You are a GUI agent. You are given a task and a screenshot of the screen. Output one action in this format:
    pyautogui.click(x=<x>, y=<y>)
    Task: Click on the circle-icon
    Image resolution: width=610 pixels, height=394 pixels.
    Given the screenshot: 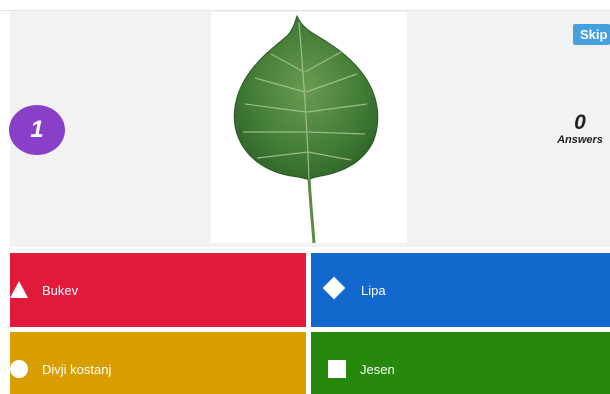 What is the action you would take?
    pyautogui.click(x=19, y=369)
    